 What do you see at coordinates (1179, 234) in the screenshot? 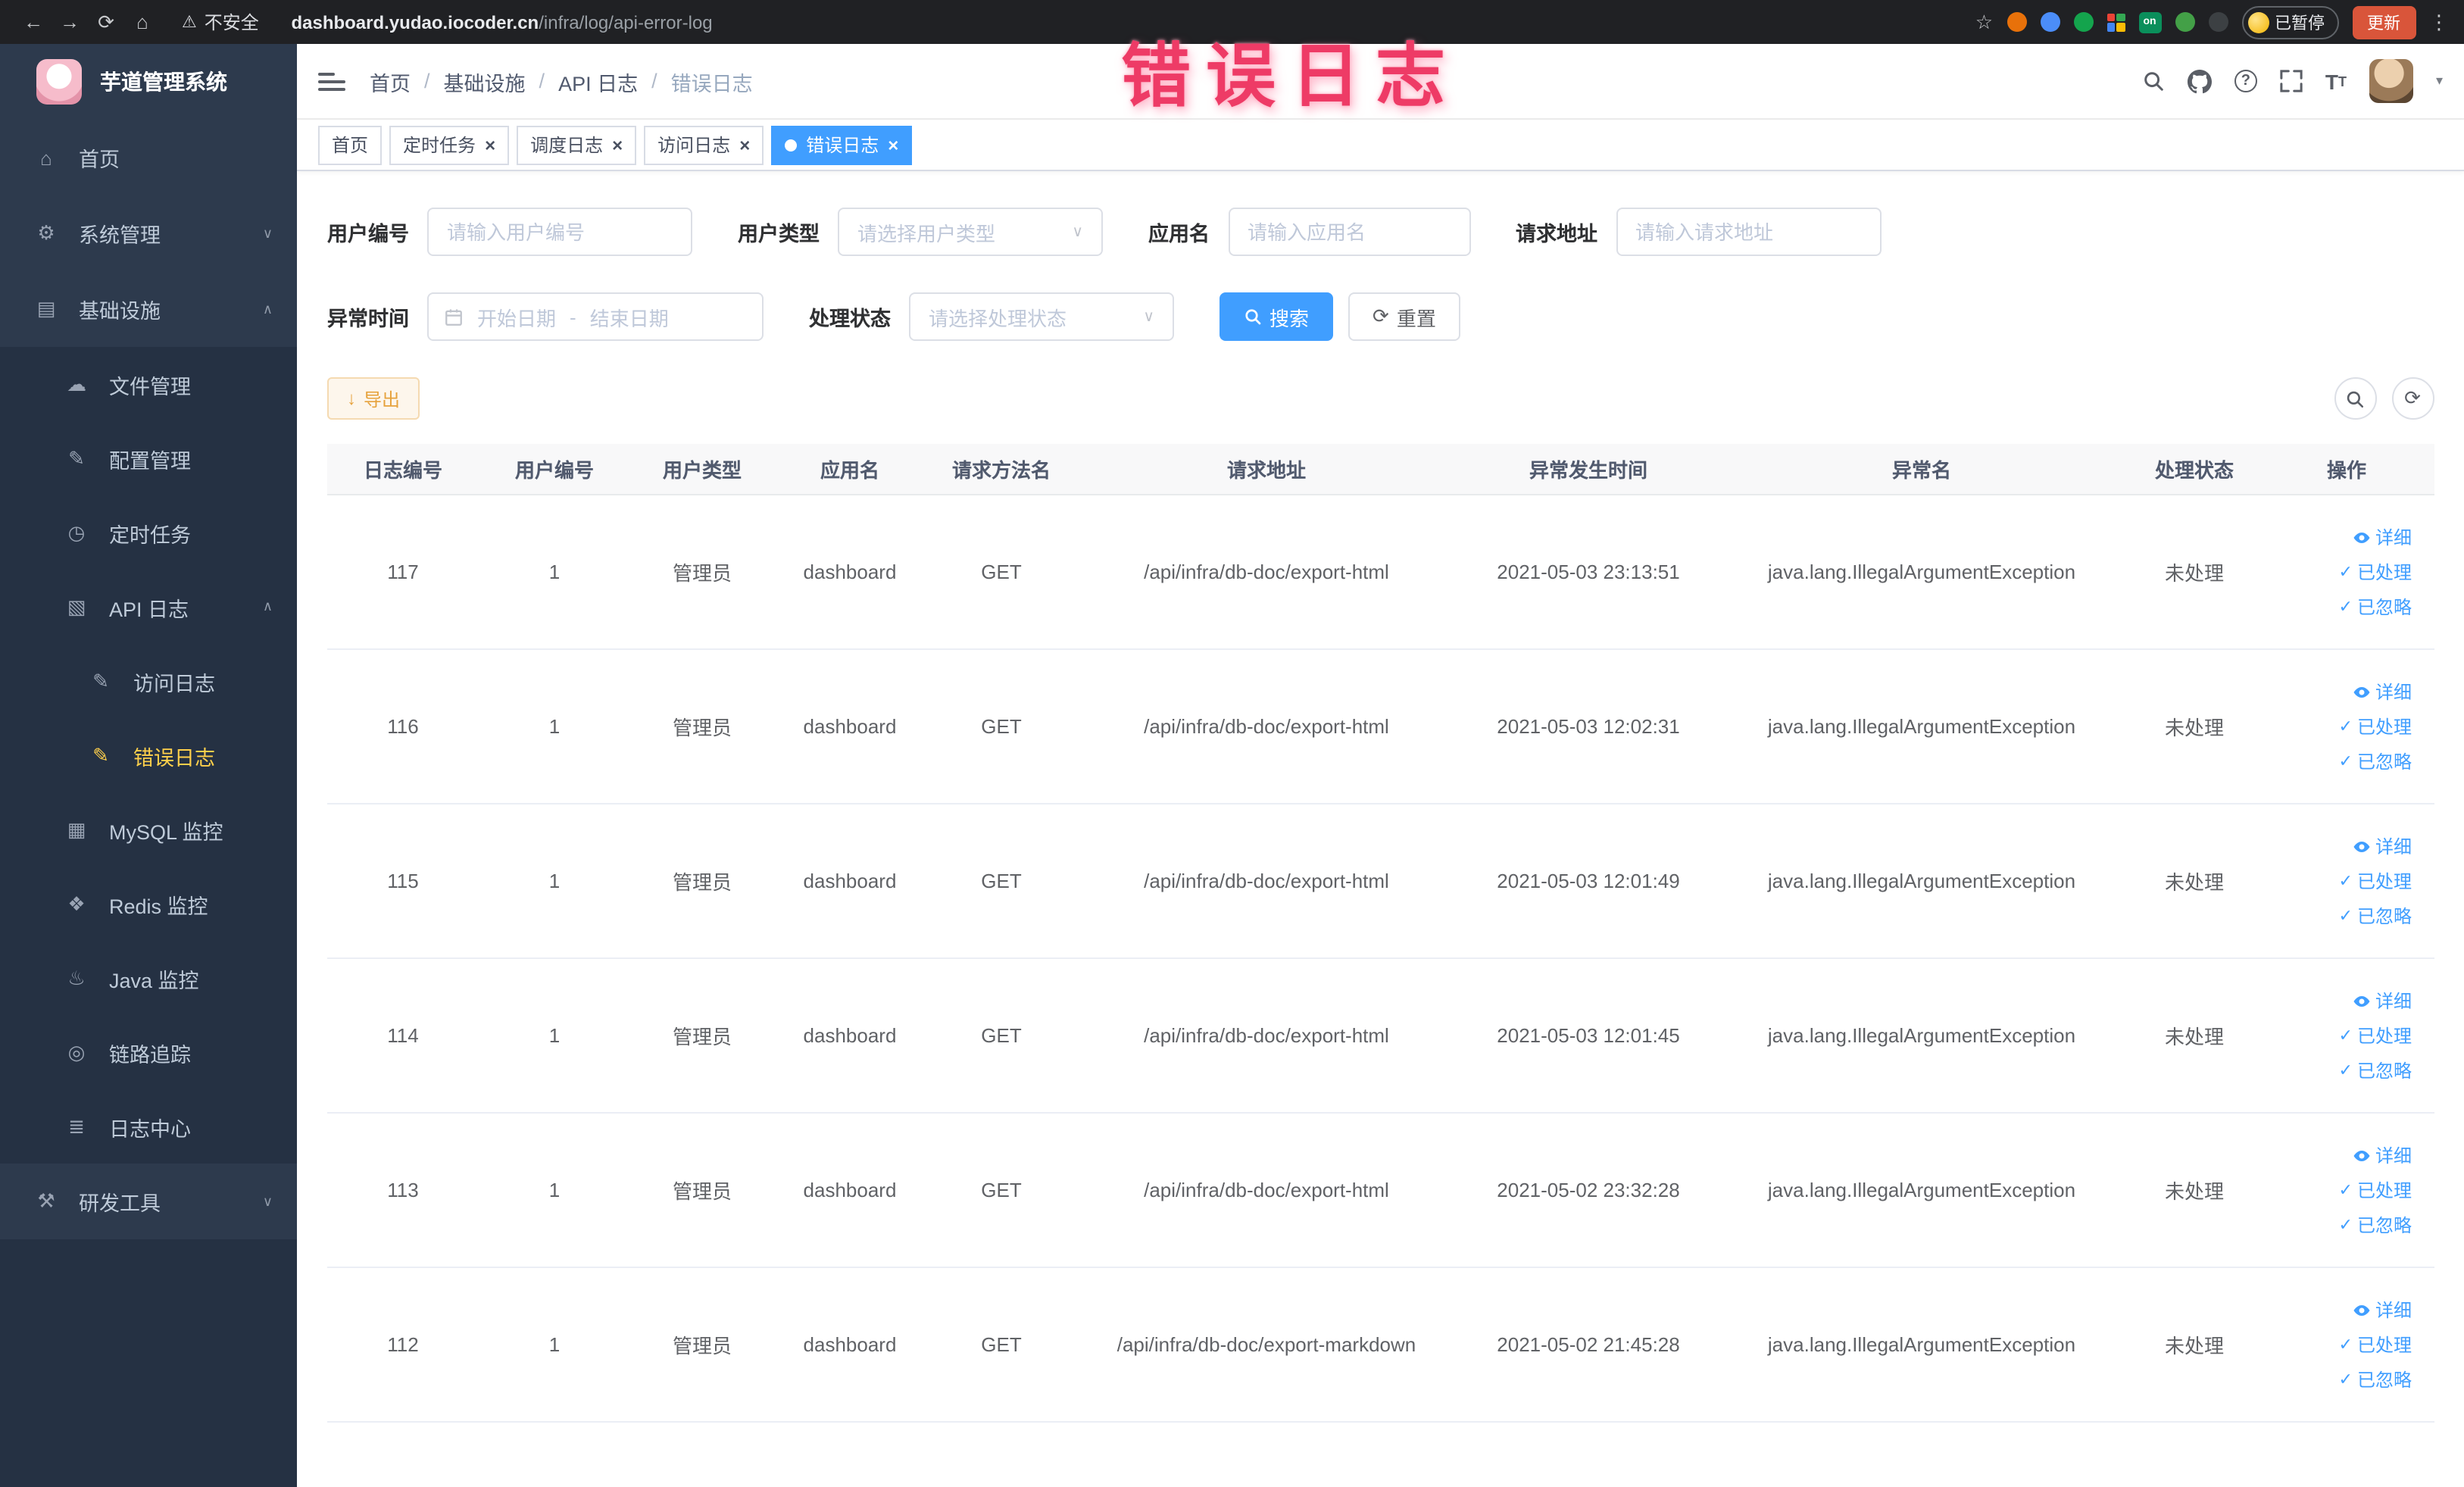
I see `app-name-label: 应用名` at bounding box center [1179, 234].